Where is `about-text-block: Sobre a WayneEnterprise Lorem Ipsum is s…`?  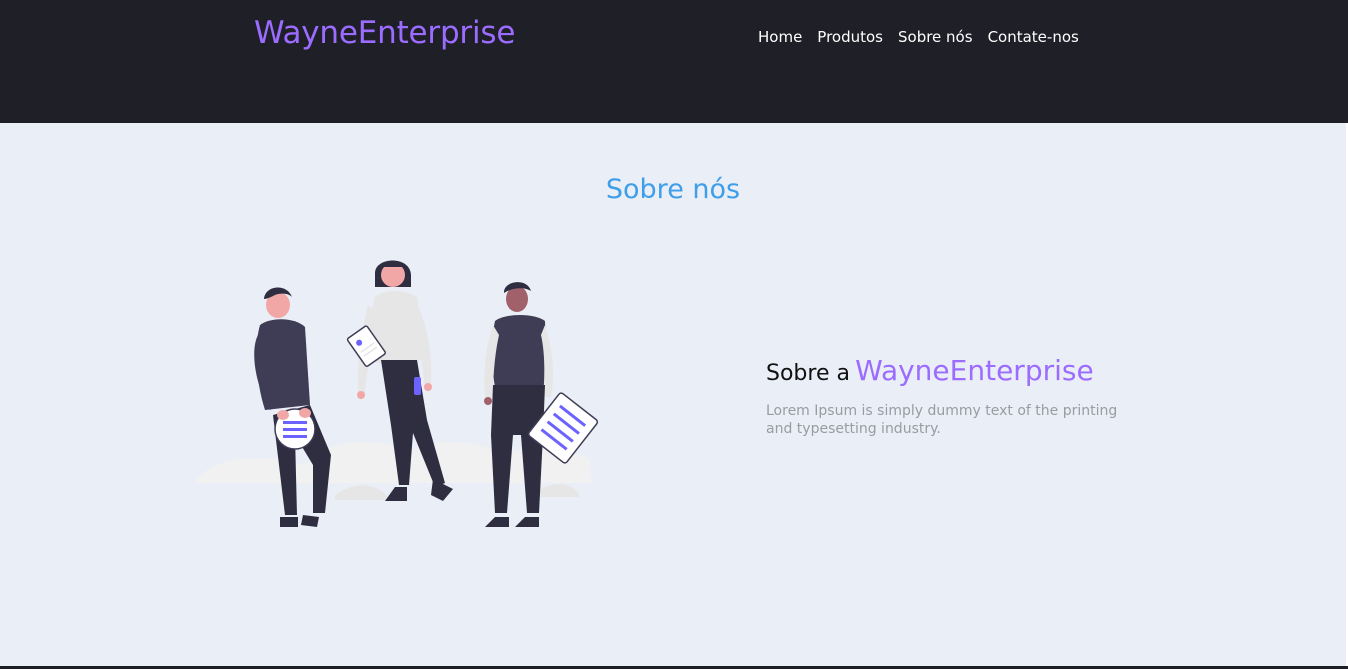 about-text-block: Sobre a WayneEnterprise Lorem Ipsum is s… is located at coordinates (966, 395).